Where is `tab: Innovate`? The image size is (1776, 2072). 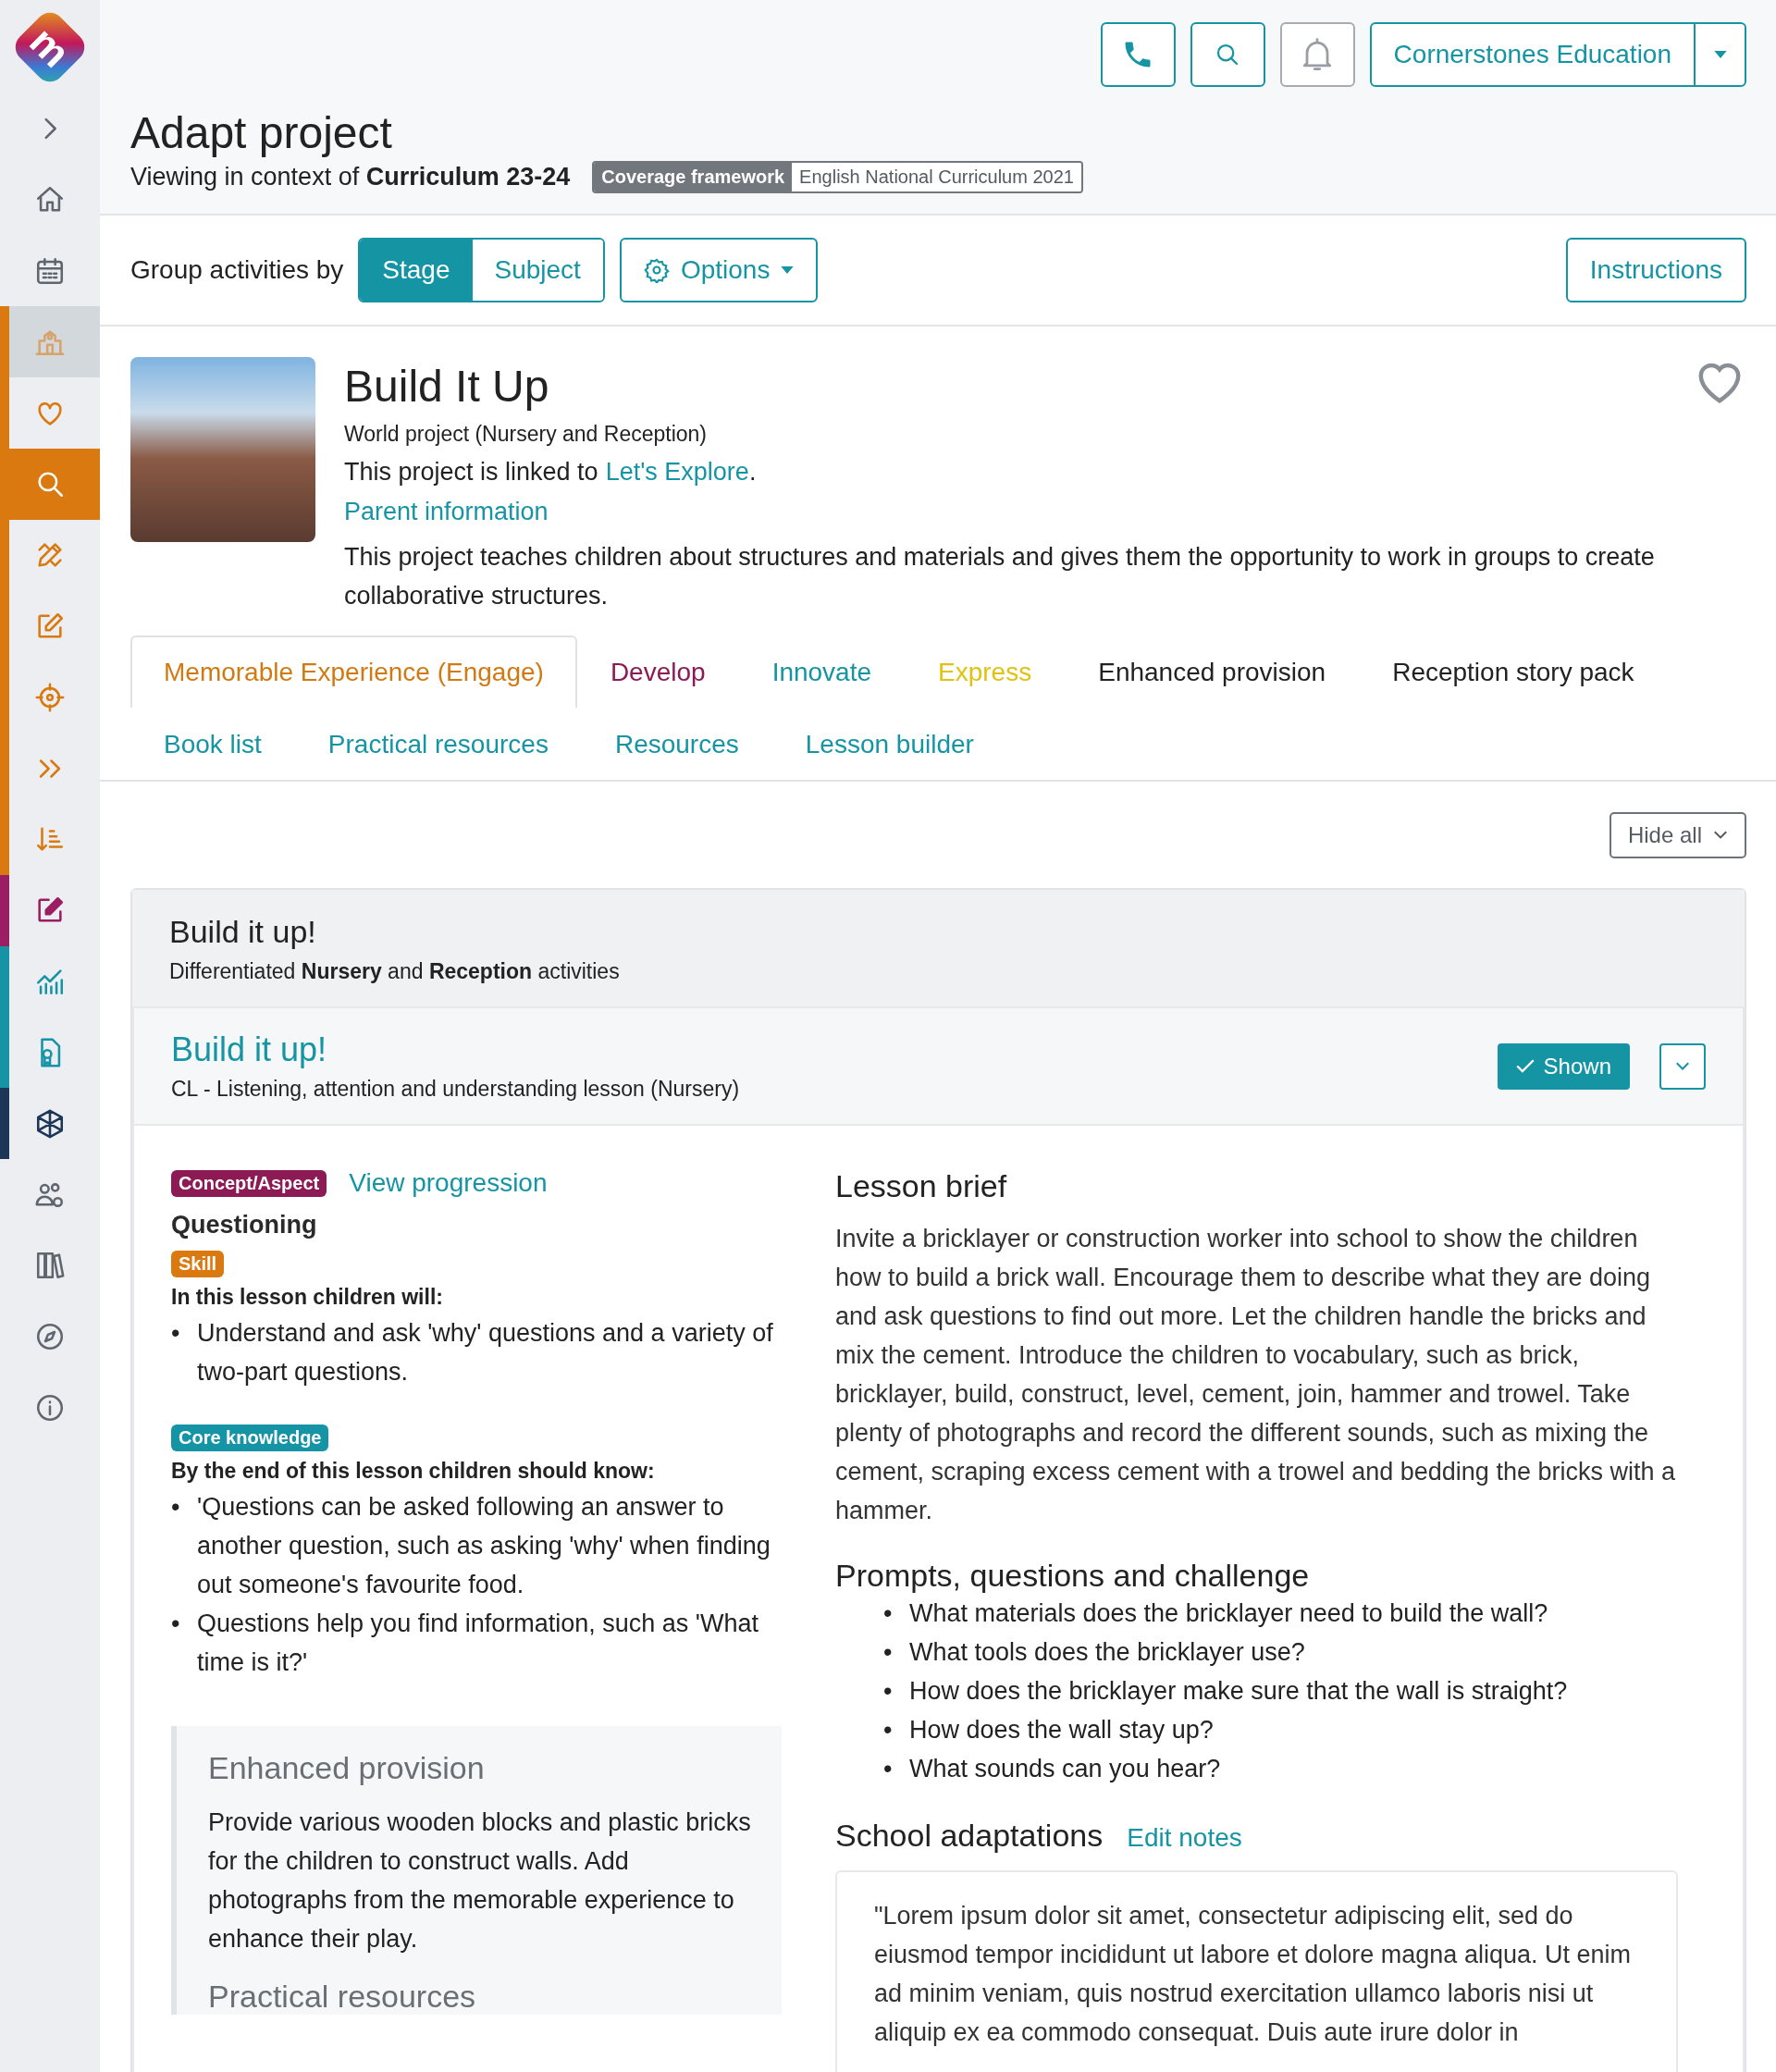
tab: Innovate is located at coordinates (822, 671).